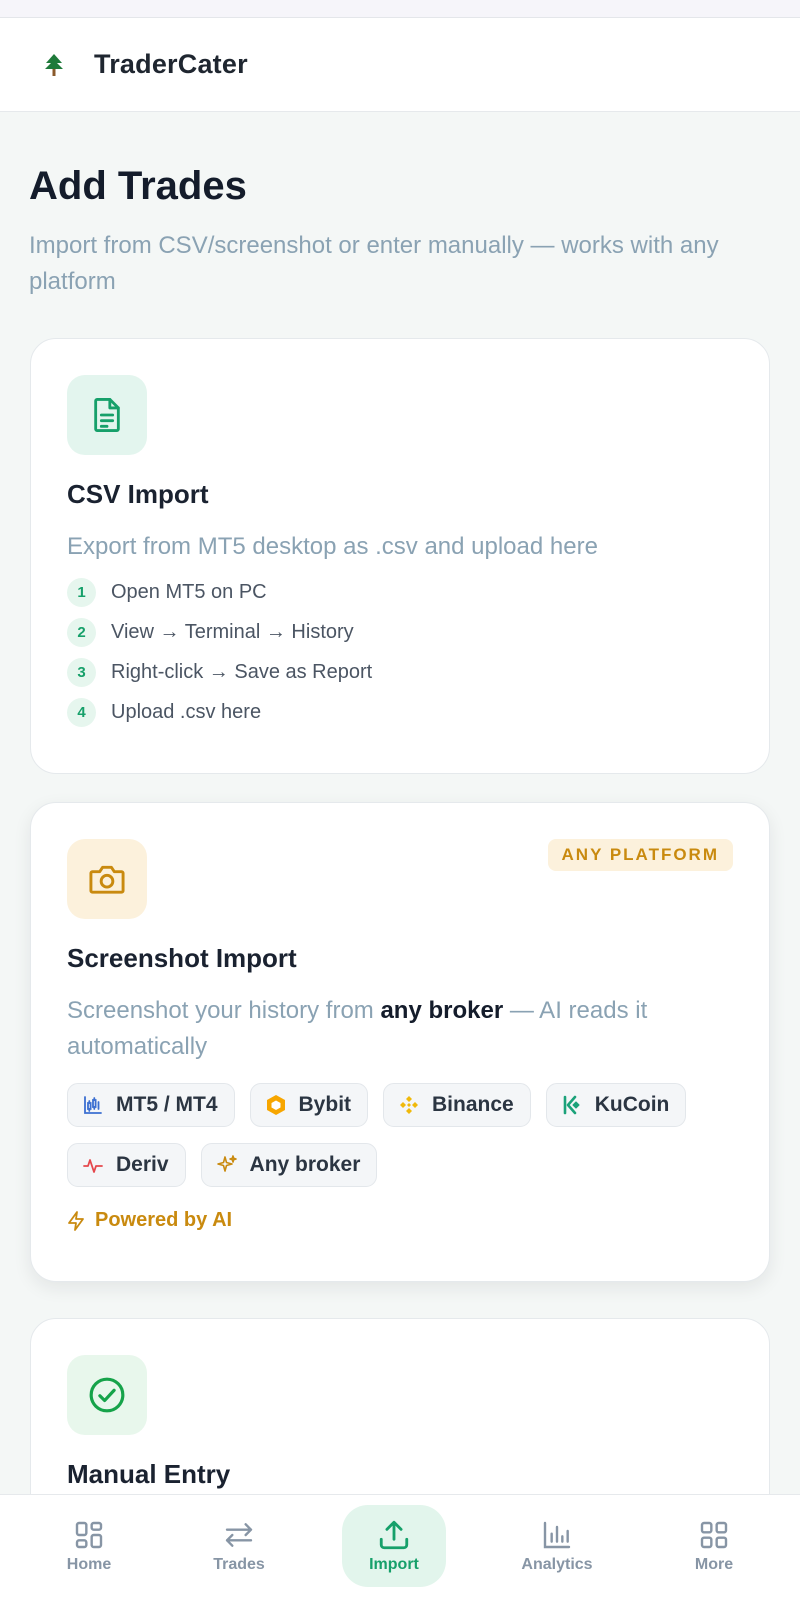 The image size is (800, 1599). I want to click on list-item: 1 Open MT5 on PC, so click(219, 592).